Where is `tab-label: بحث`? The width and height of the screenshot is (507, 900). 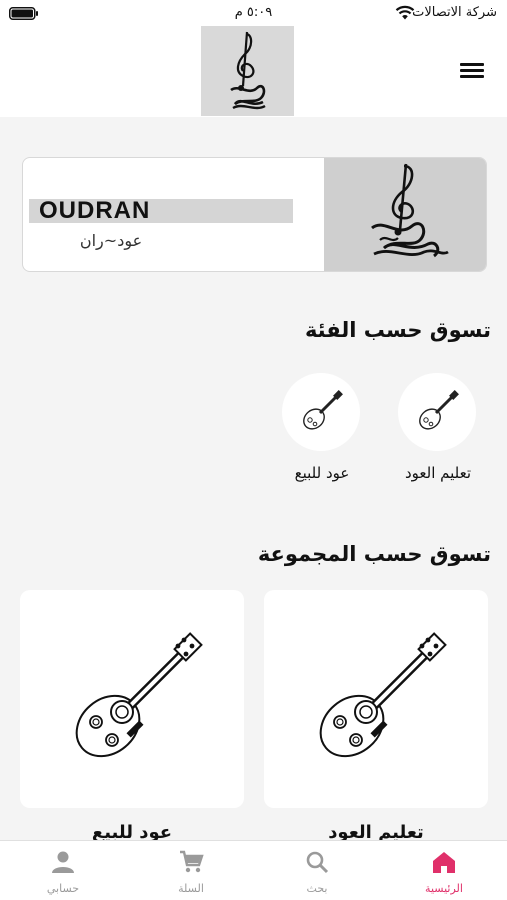 tab-label: بحث is located at coordinates (317, 888).